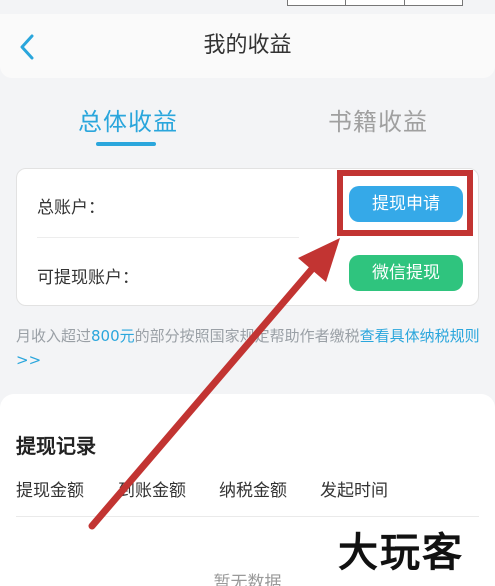  I want to click on top-cropped-box, so click(375, 3).